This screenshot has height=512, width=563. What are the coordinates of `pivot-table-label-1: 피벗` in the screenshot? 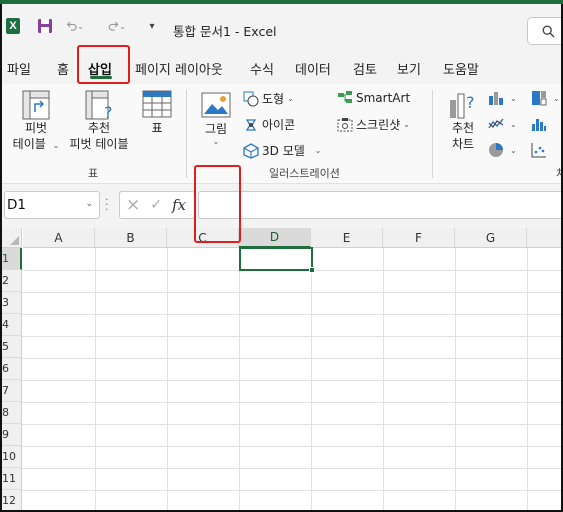 It's located at (36, 128).